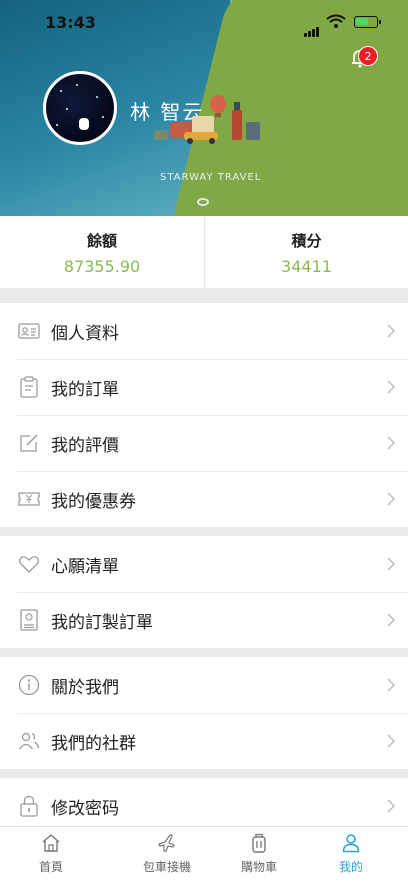 This screenshot has height=883, width=408. I want to click on battery-icon, so click(367, 22).